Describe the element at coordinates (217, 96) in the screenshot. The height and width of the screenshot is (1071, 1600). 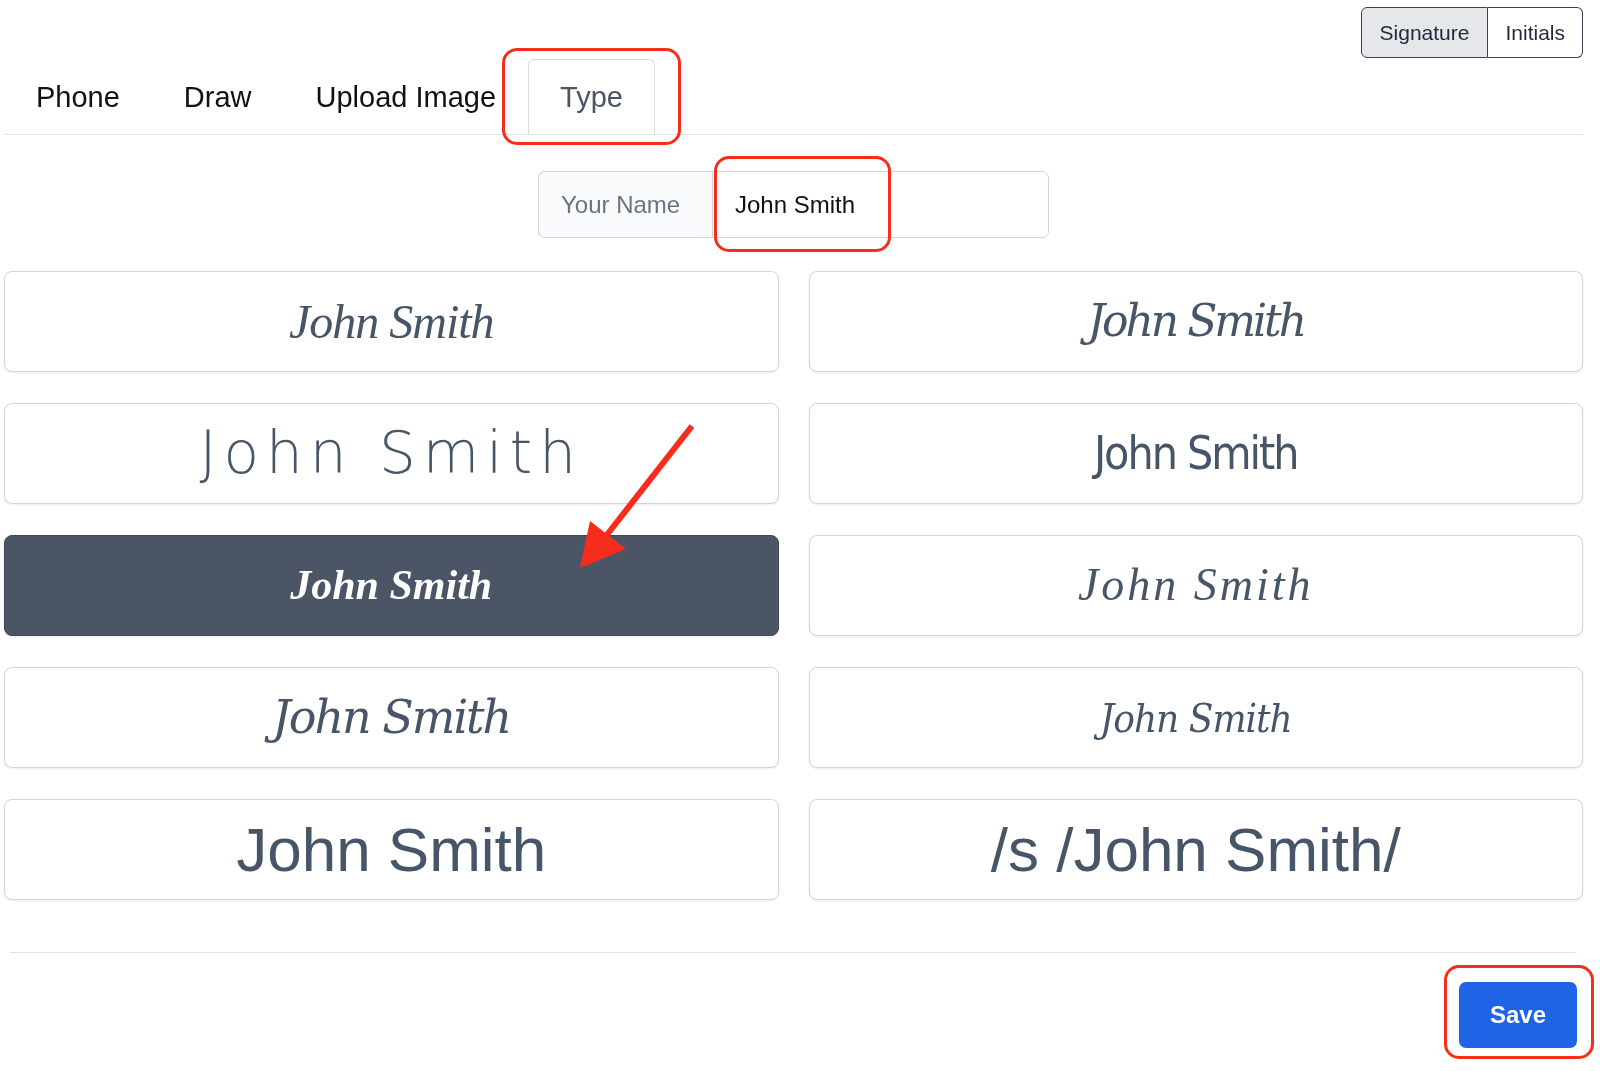
I see `tab: Draw` at that location.